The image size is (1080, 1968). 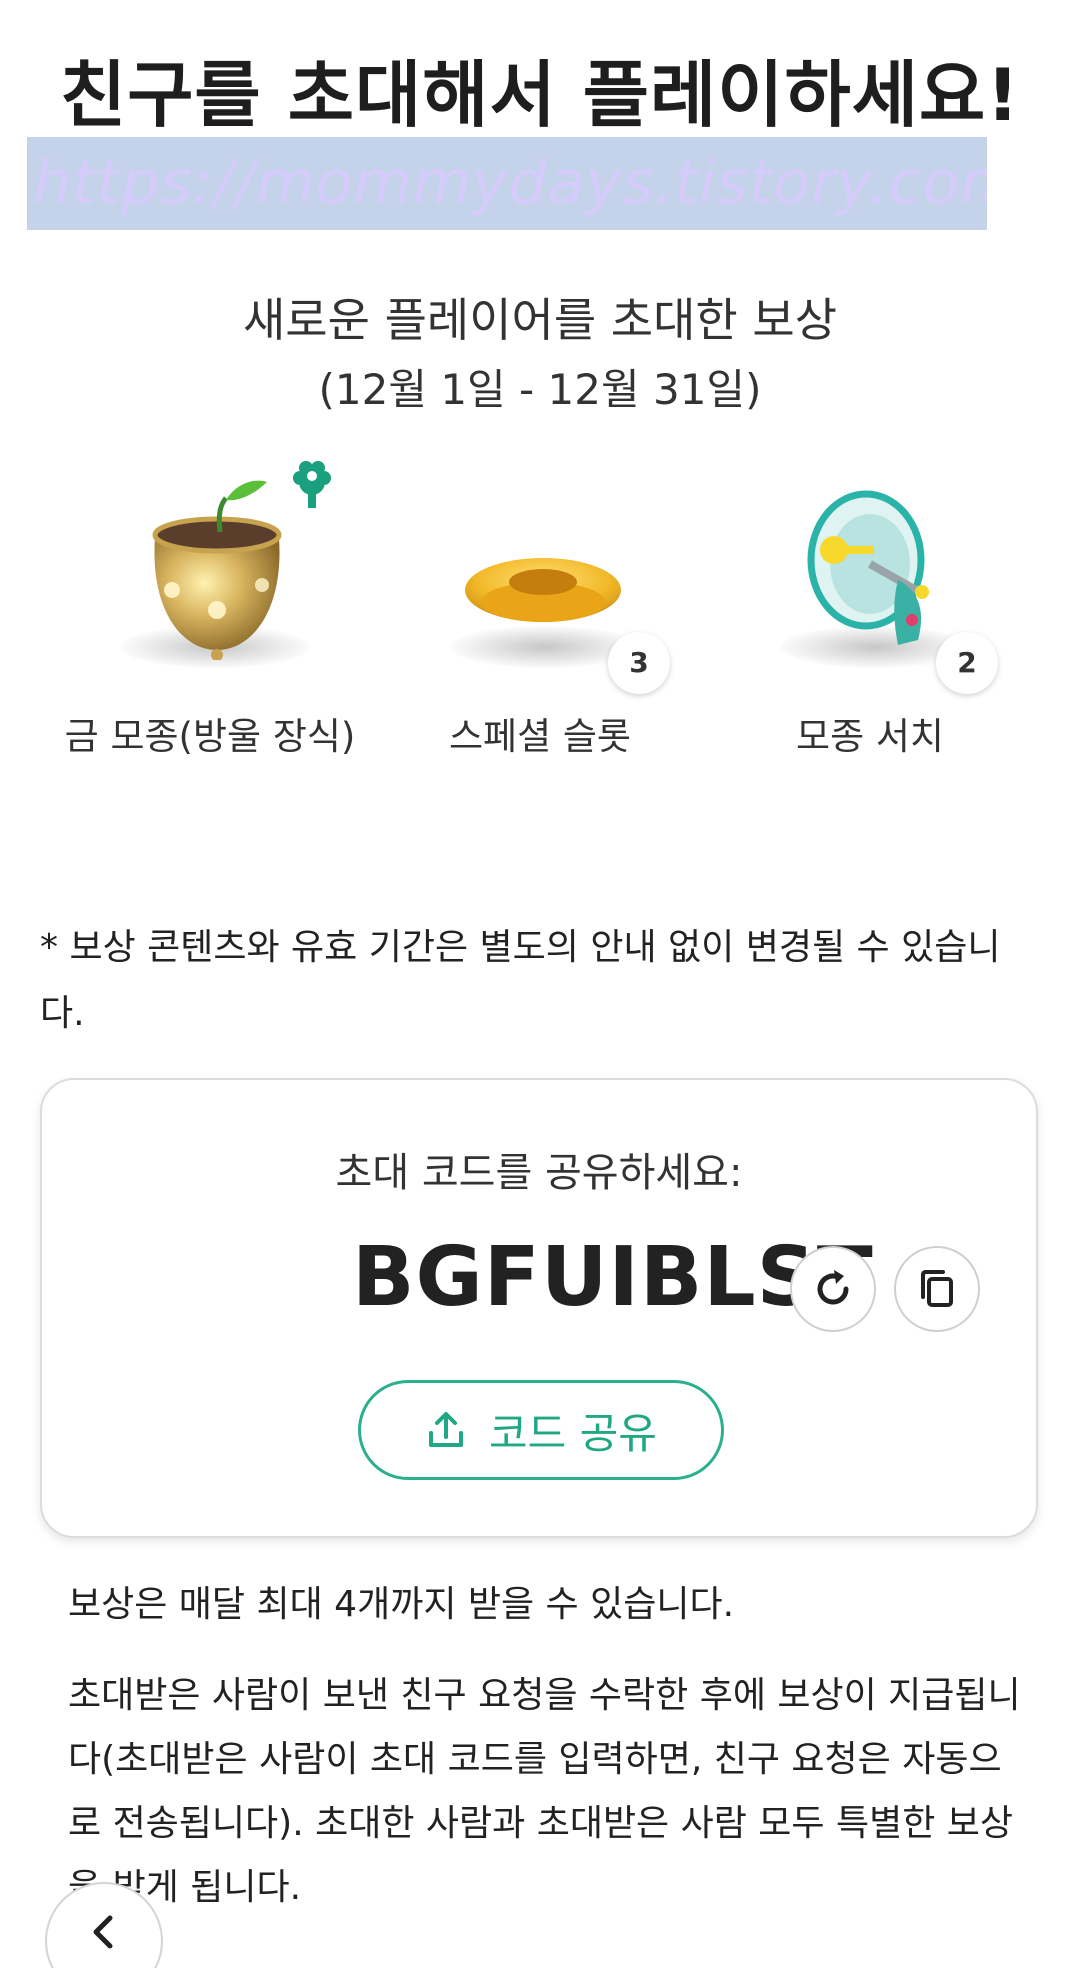 What do you see at coordinates (539, 1173) in the screenshot?
I see `invite-code-prompt: 초대 코드를 공유하세요:` at bounding box center [539, 1173].